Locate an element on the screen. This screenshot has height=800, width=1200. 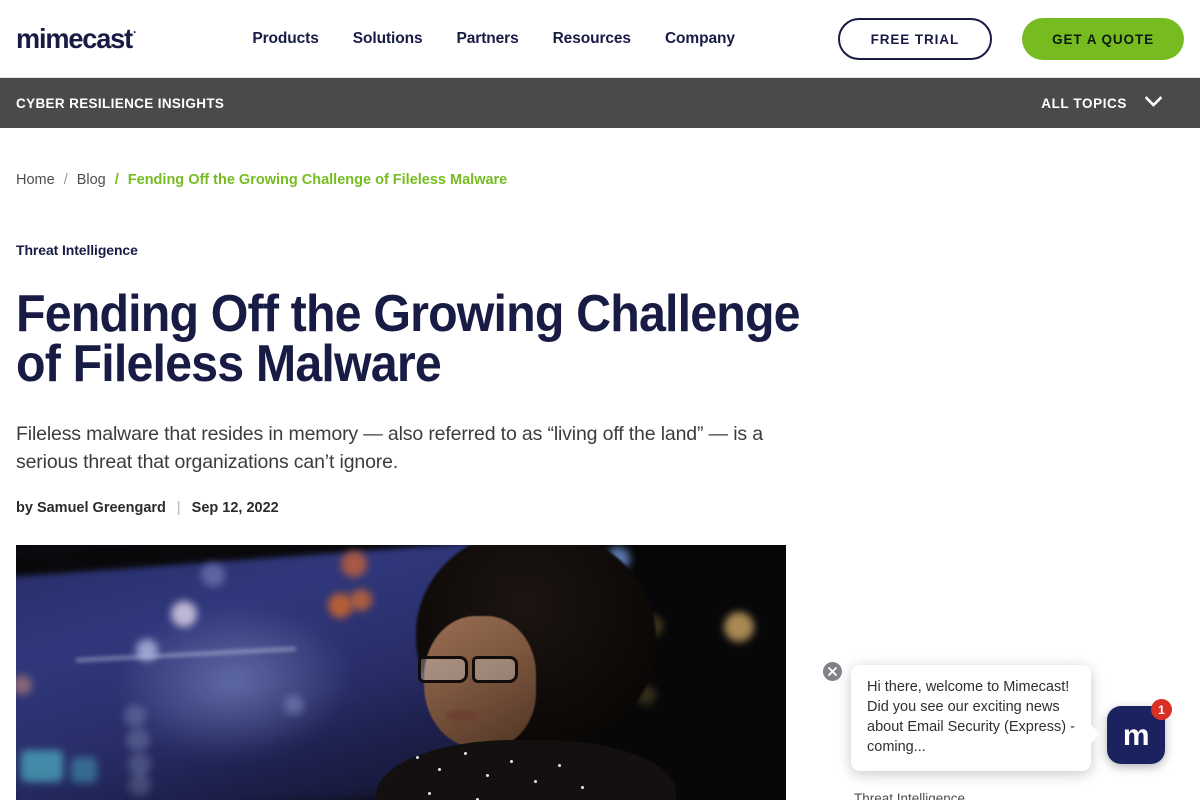
glasses-lens-right is located at coordinates (495, 669).